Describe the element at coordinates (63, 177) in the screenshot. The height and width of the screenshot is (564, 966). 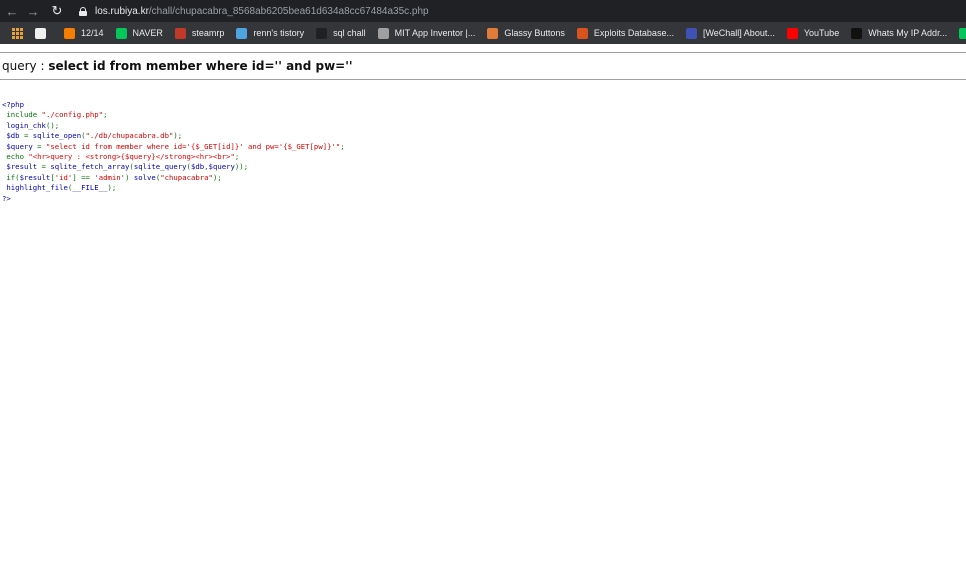
I see `code-token: 'id'` at that location.